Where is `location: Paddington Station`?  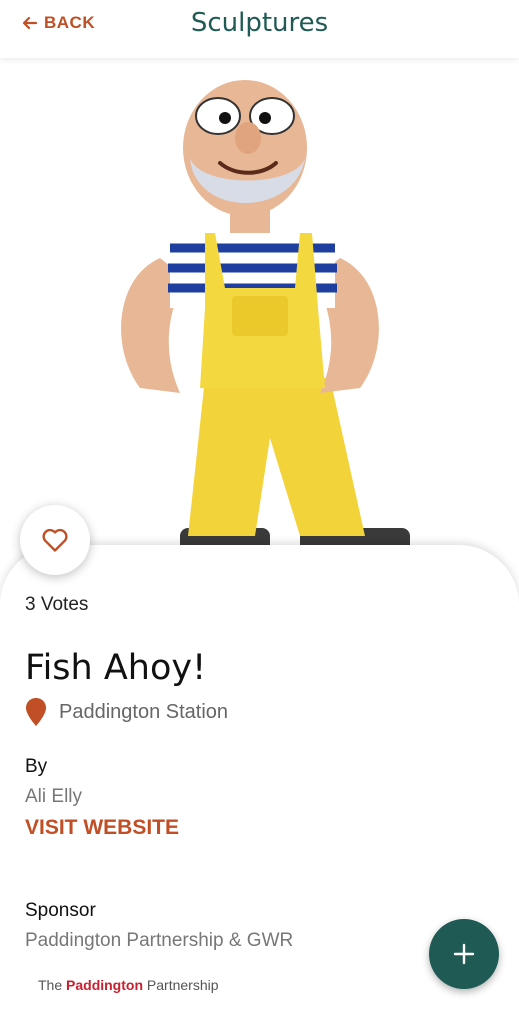 location: Paddington Station is located at coordinates (126, 712).